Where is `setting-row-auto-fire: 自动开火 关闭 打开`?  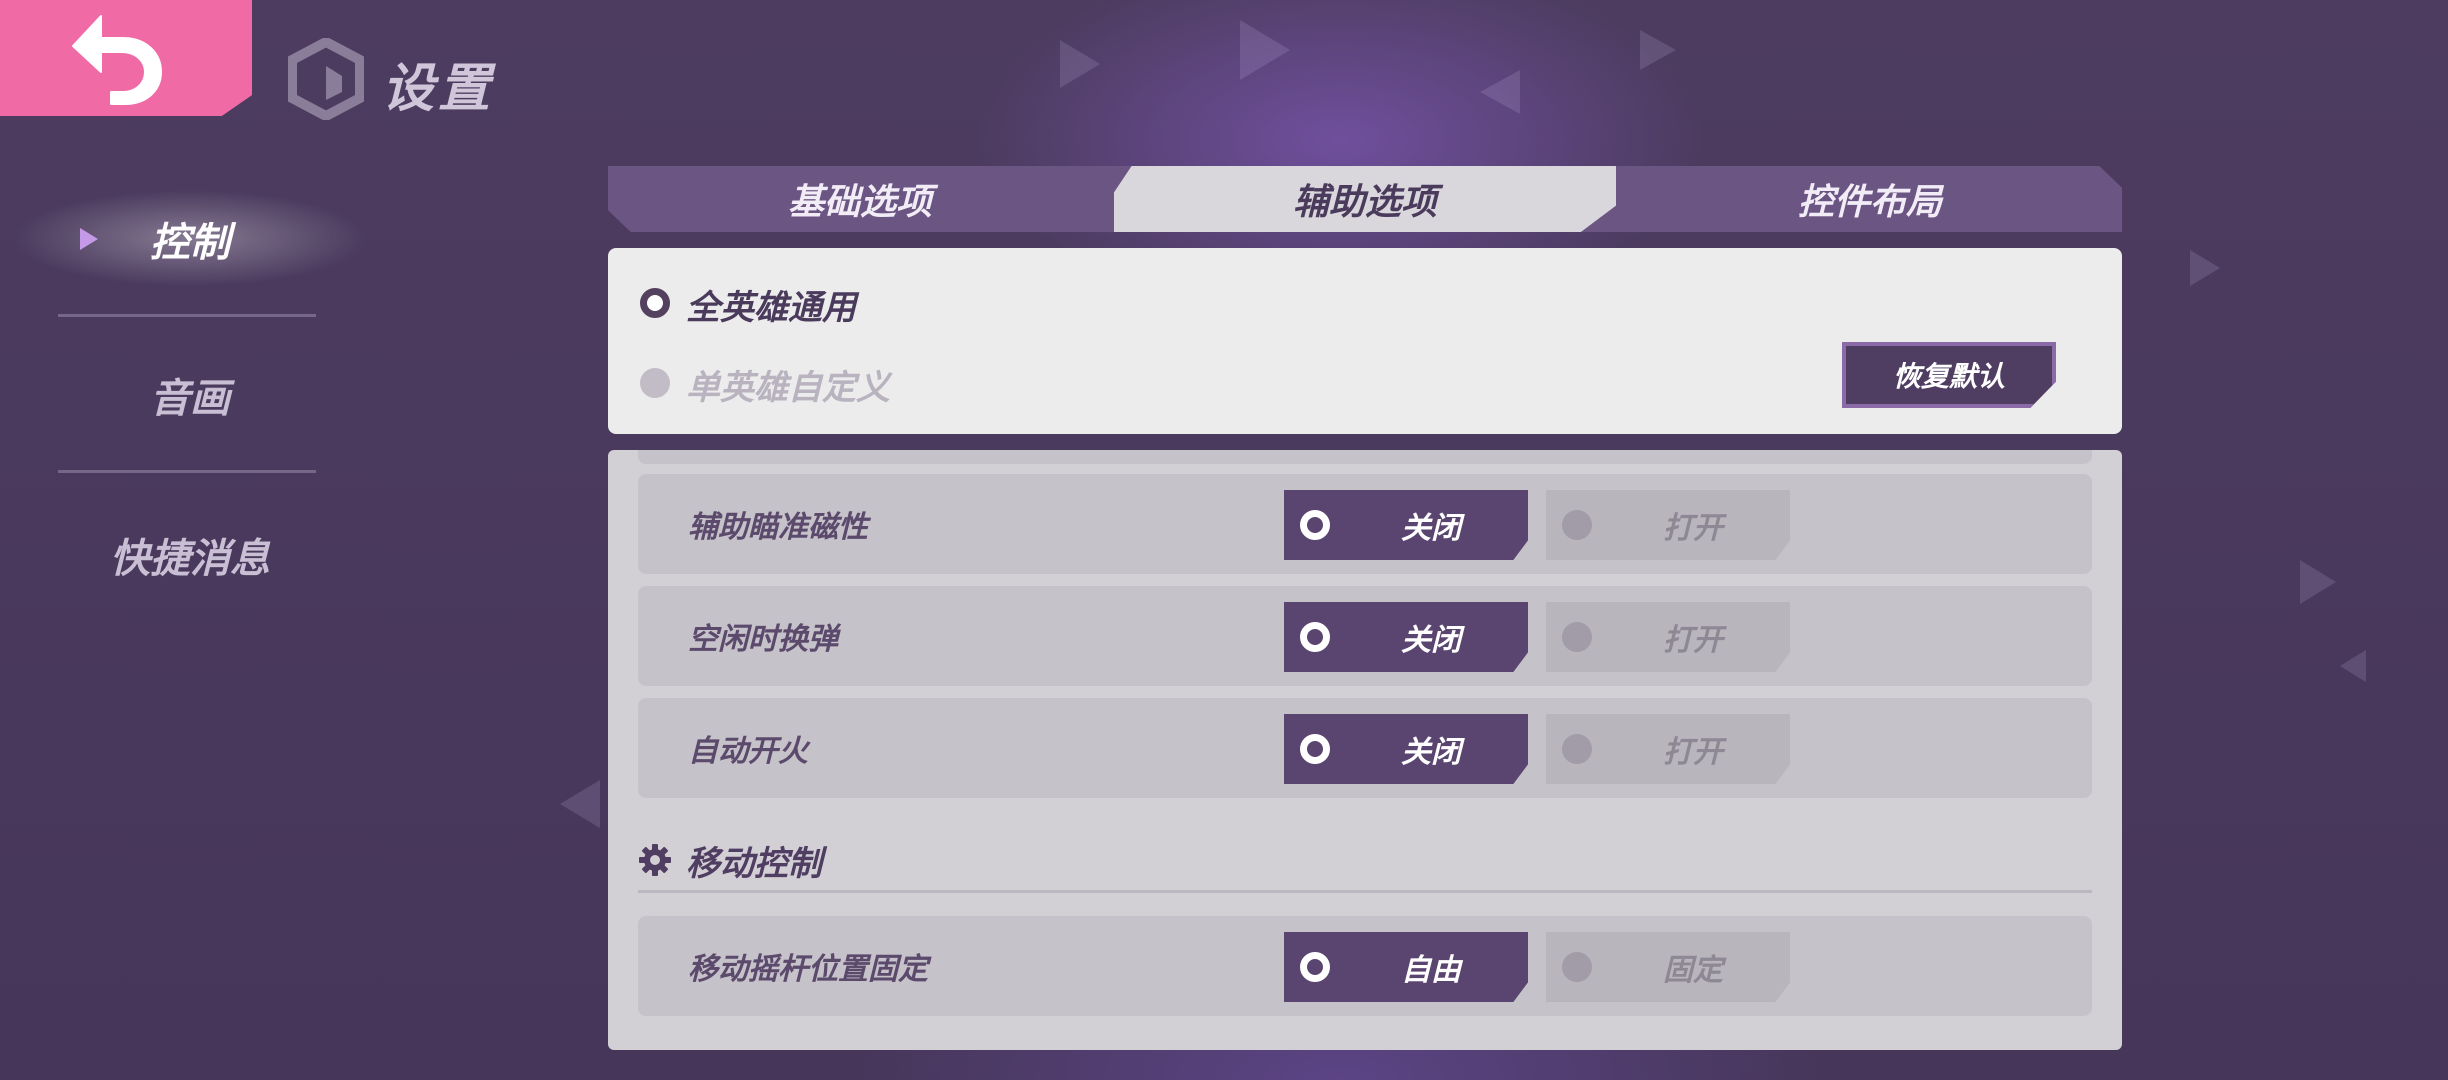
setting-row-auto-fire: 自动开火 关闭 打开 is located at coordinates (1365, 748).